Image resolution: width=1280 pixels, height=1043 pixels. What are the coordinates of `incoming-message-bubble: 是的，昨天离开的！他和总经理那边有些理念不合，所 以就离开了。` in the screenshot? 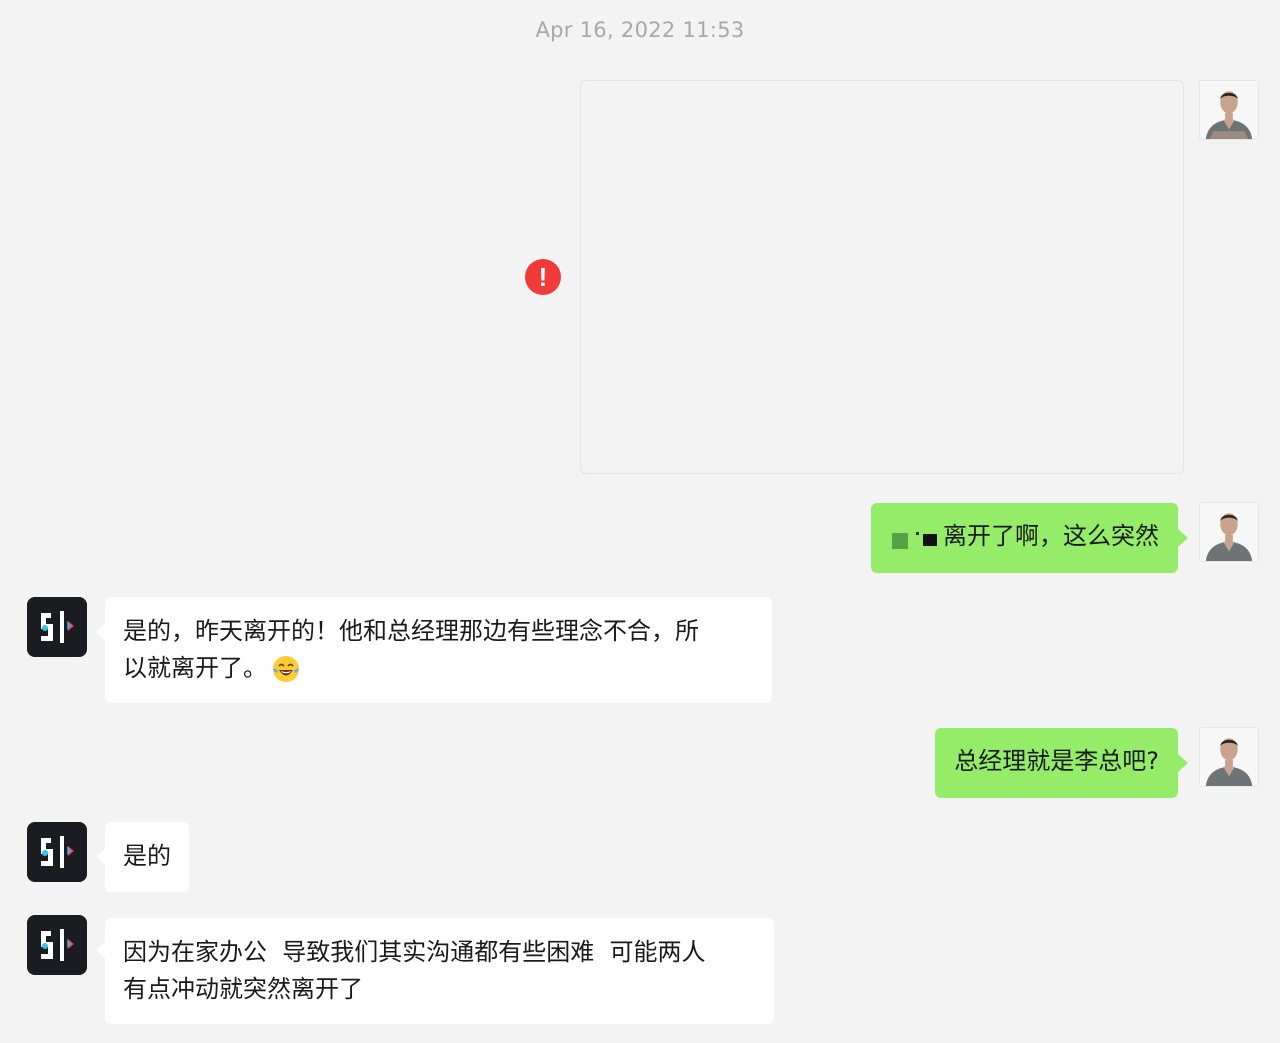 It's located at (438, 650).